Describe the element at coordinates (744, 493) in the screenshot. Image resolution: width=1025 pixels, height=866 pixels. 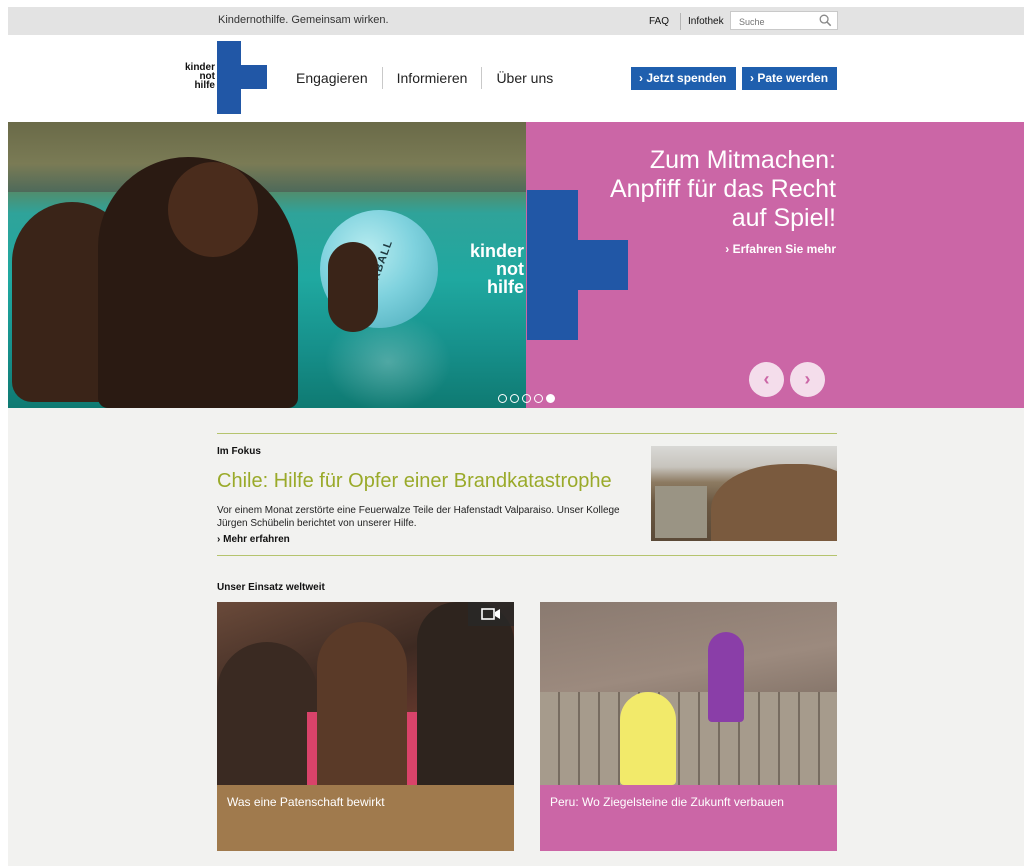
I see `focus-image` at that location.